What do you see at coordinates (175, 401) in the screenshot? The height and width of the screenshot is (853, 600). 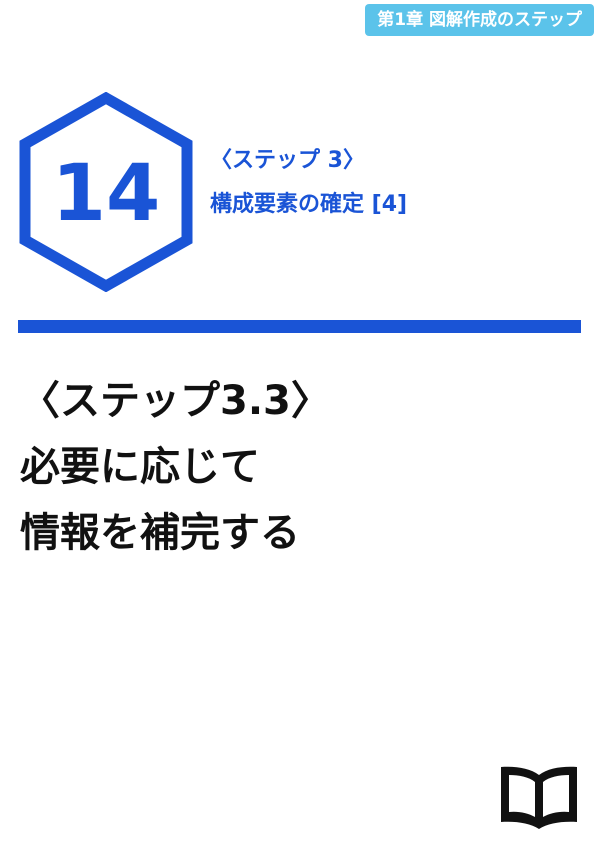 I see `title-line-1: 〈ステップ3.3〉` at bounding box center [175, 401].